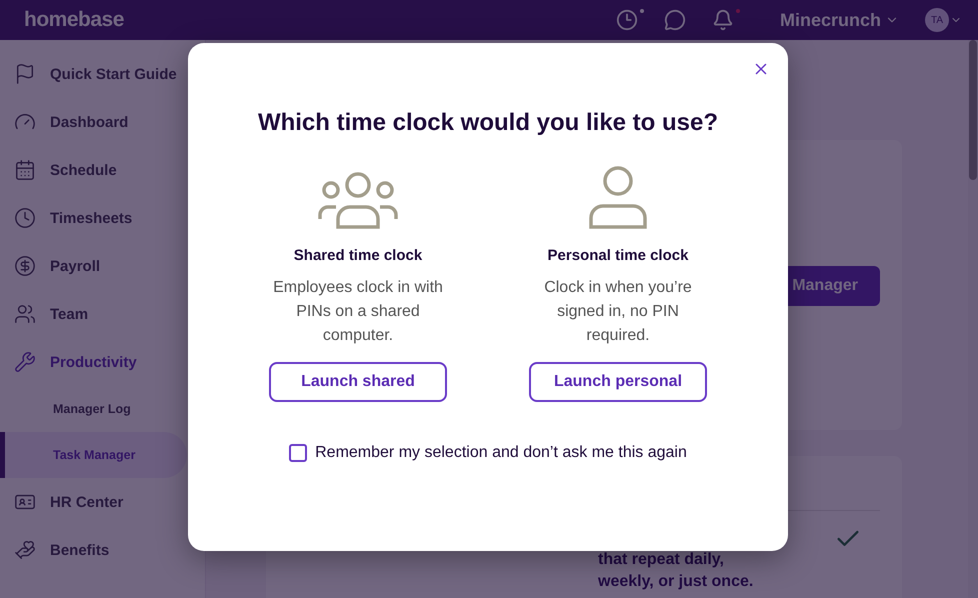  Describe the element at coordinates (618, 255) in the screenshot. I see `option-title: Personal time clock` at that location.